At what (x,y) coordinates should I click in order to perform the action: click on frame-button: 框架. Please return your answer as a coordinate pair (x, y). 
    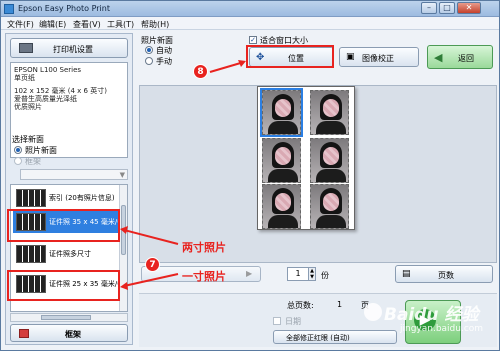
    Looking at the image, I should click on (69, 333).